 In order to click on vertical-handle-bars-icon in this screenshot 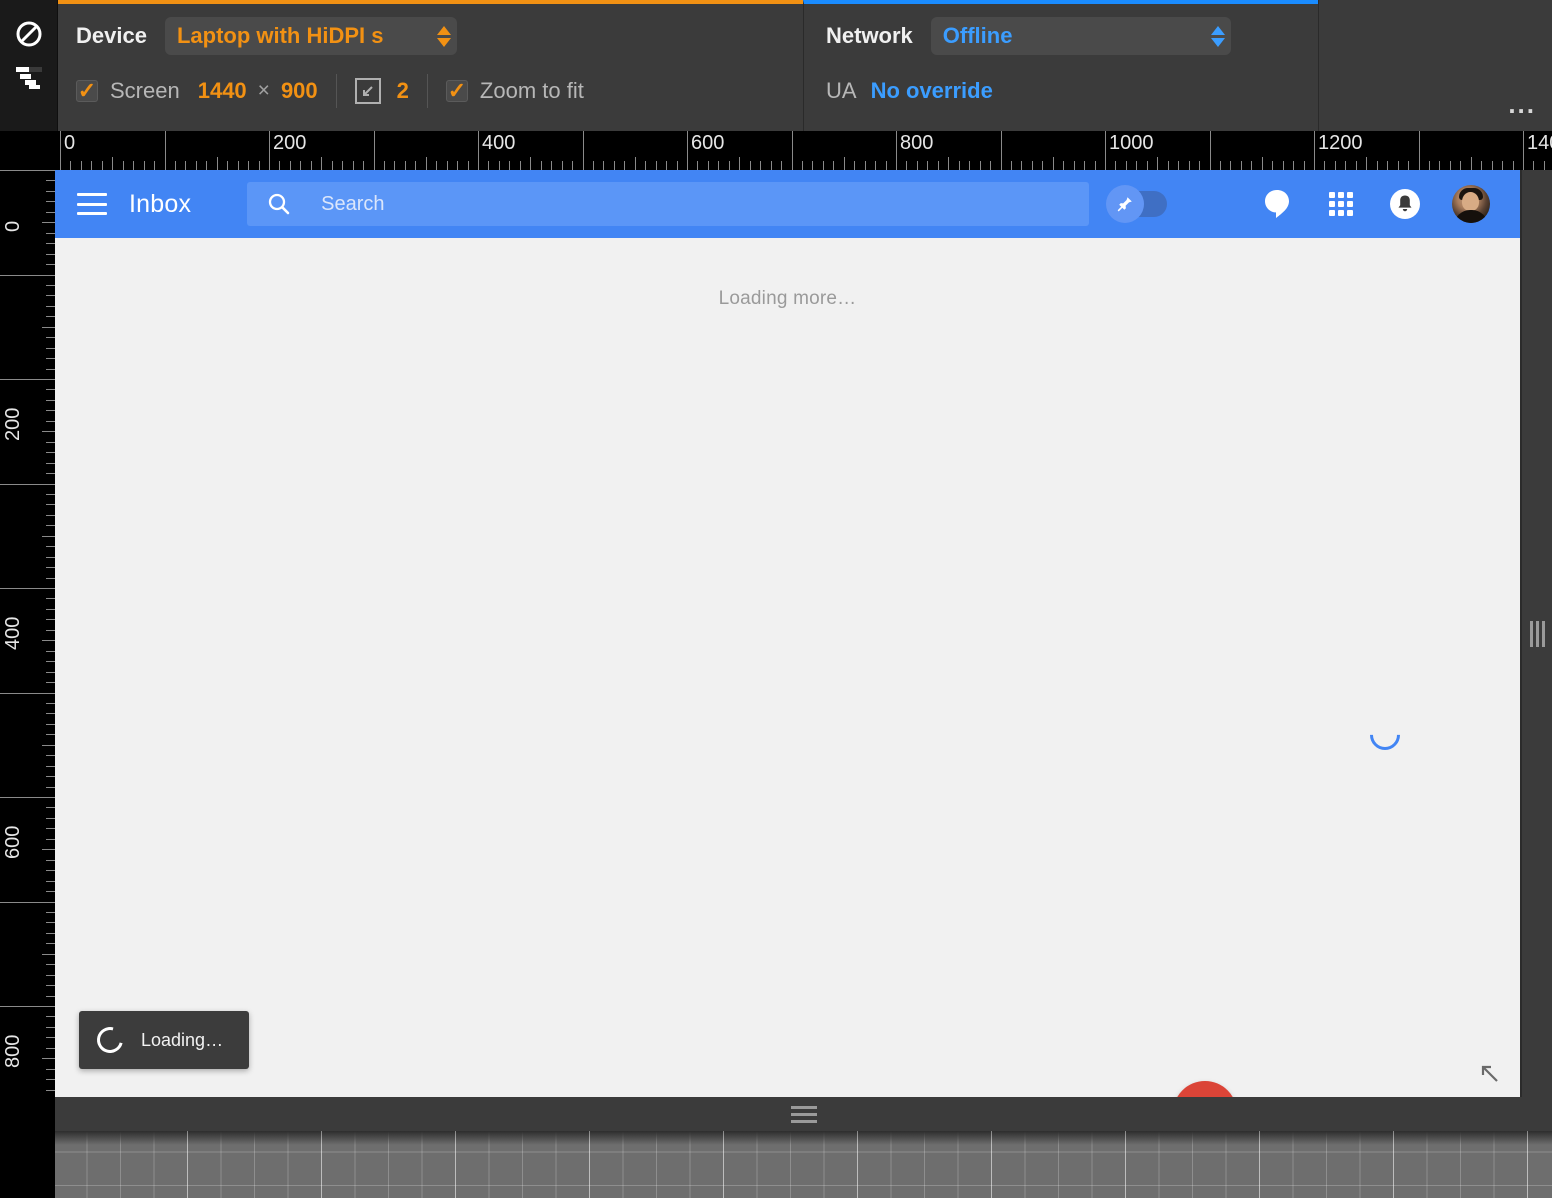, I will do `click(1537, 633)`.